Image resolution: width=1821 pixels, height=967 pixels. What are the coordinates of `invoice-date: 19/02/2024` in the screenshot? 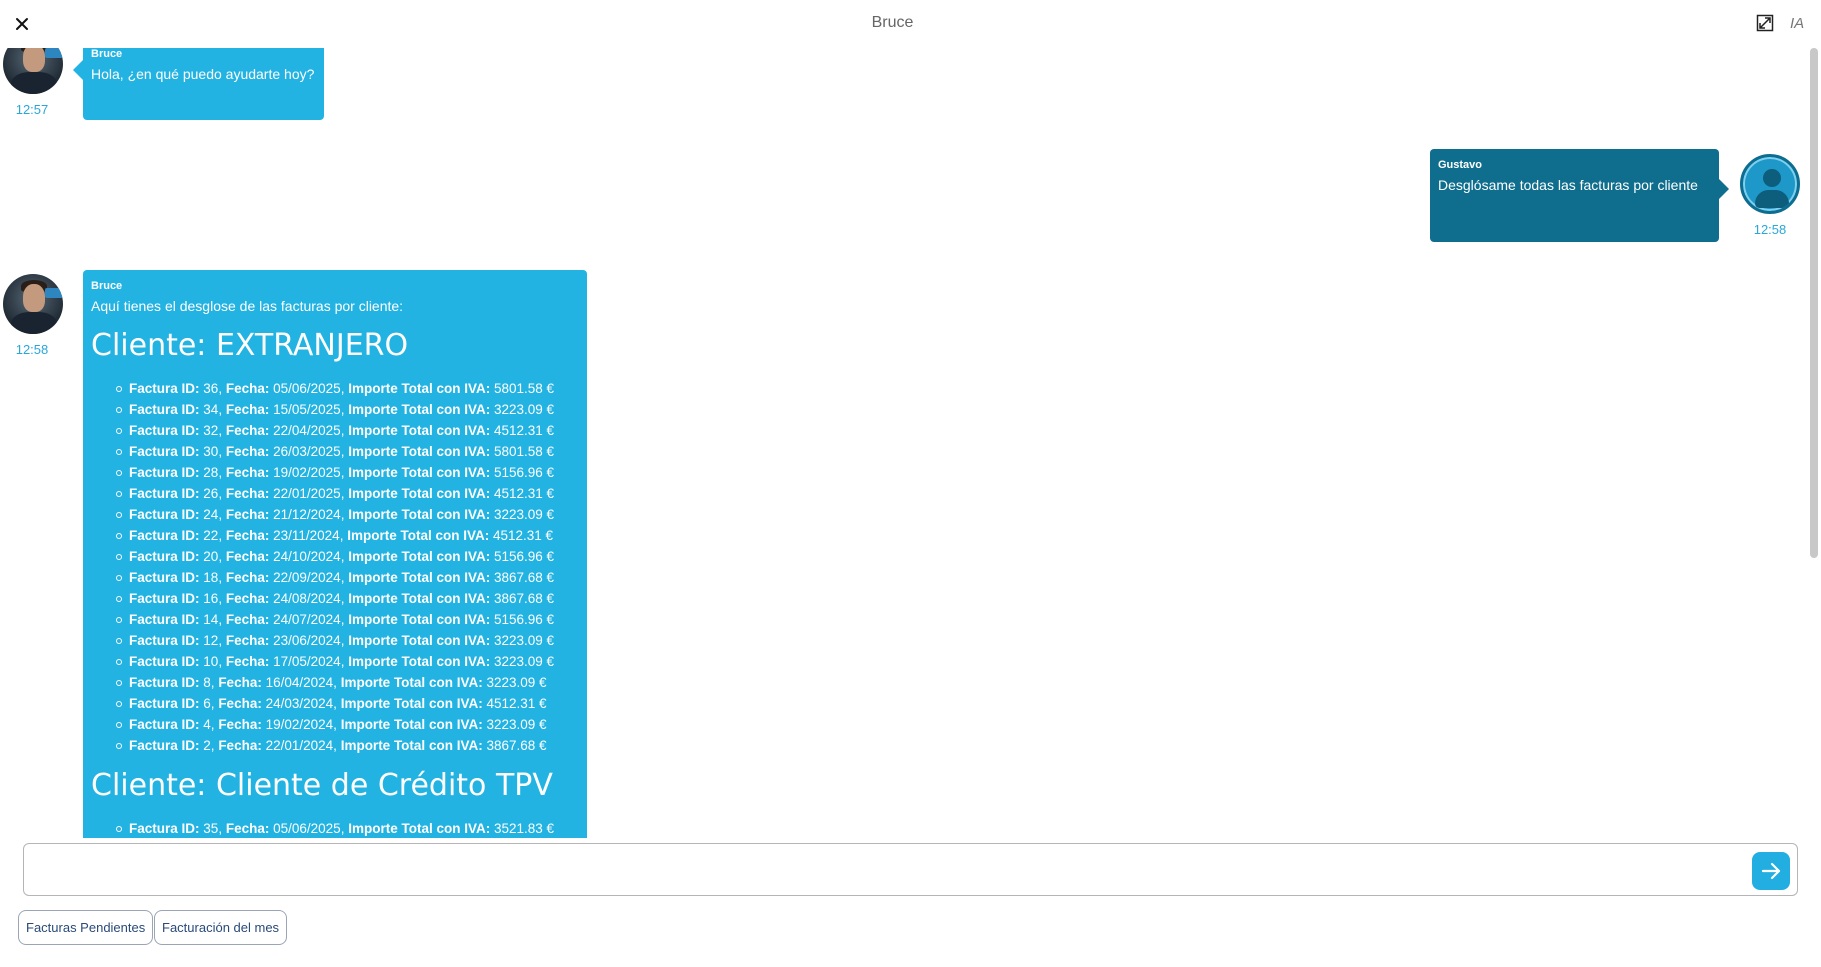 It's located at (299, 724).